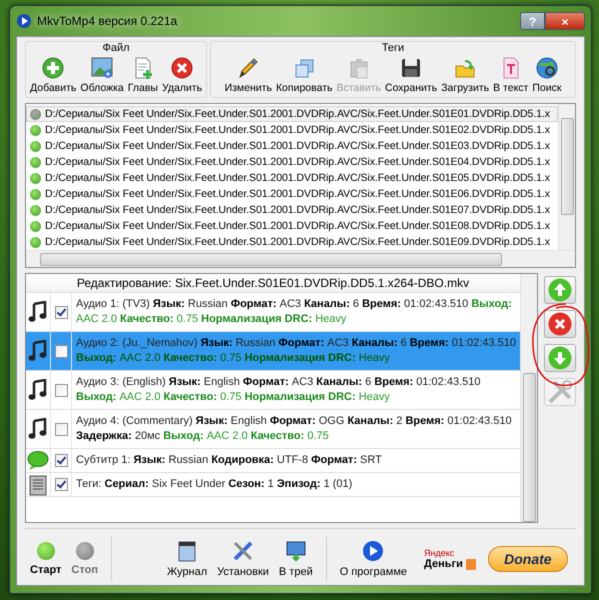 This screenshot has height=600, width=599. I want to click on file-path: D:/Сериалы/Six Feet Under/Six.Feet.Under.S01.2001.DVDRip.AVC/Six.Feet.Under.S01E02.DVDRip.DD5.1.x, so click(297, 130).